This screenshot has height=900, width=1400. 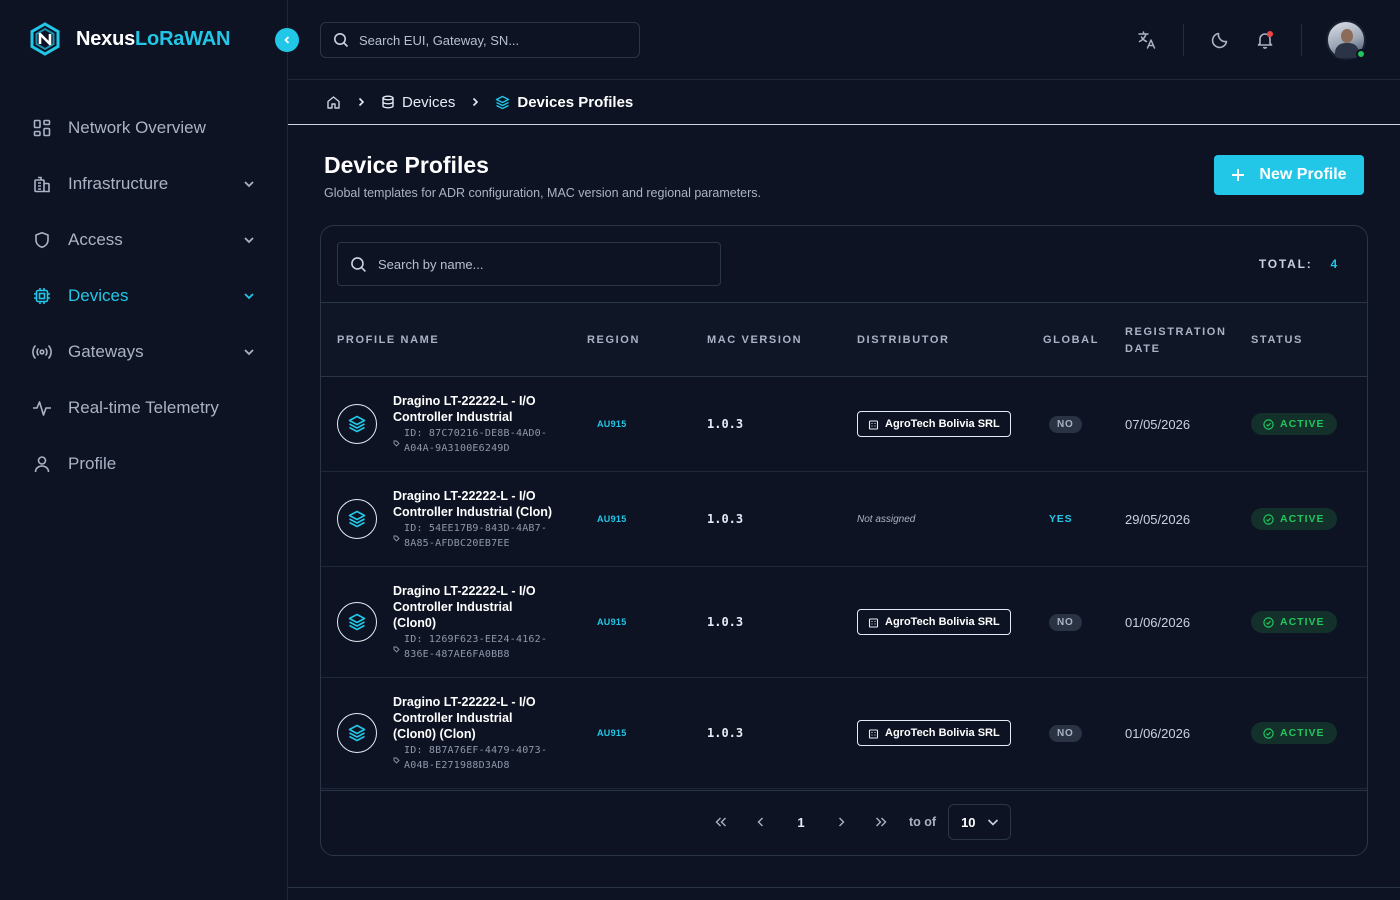 What do you see at coordinates (144, 408) in the screenshot?
I see `sidebar-item-telemetry: Real-time Telemetry` at bounding box center [144, 408].